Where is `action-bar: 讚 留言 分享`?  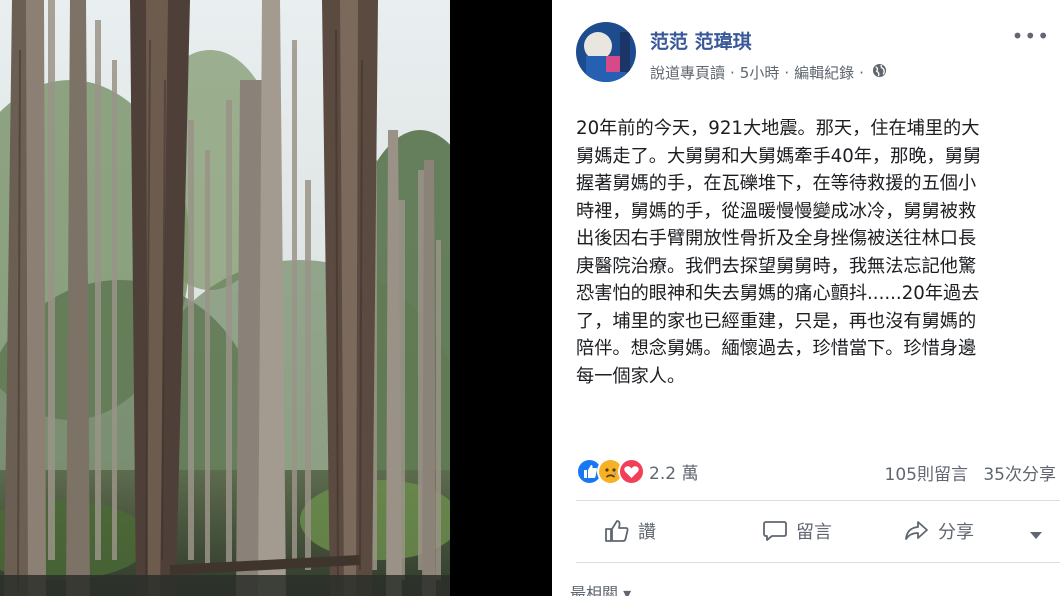 action-bar: 讚 留言 分享 is located at coordinates (818, 532).